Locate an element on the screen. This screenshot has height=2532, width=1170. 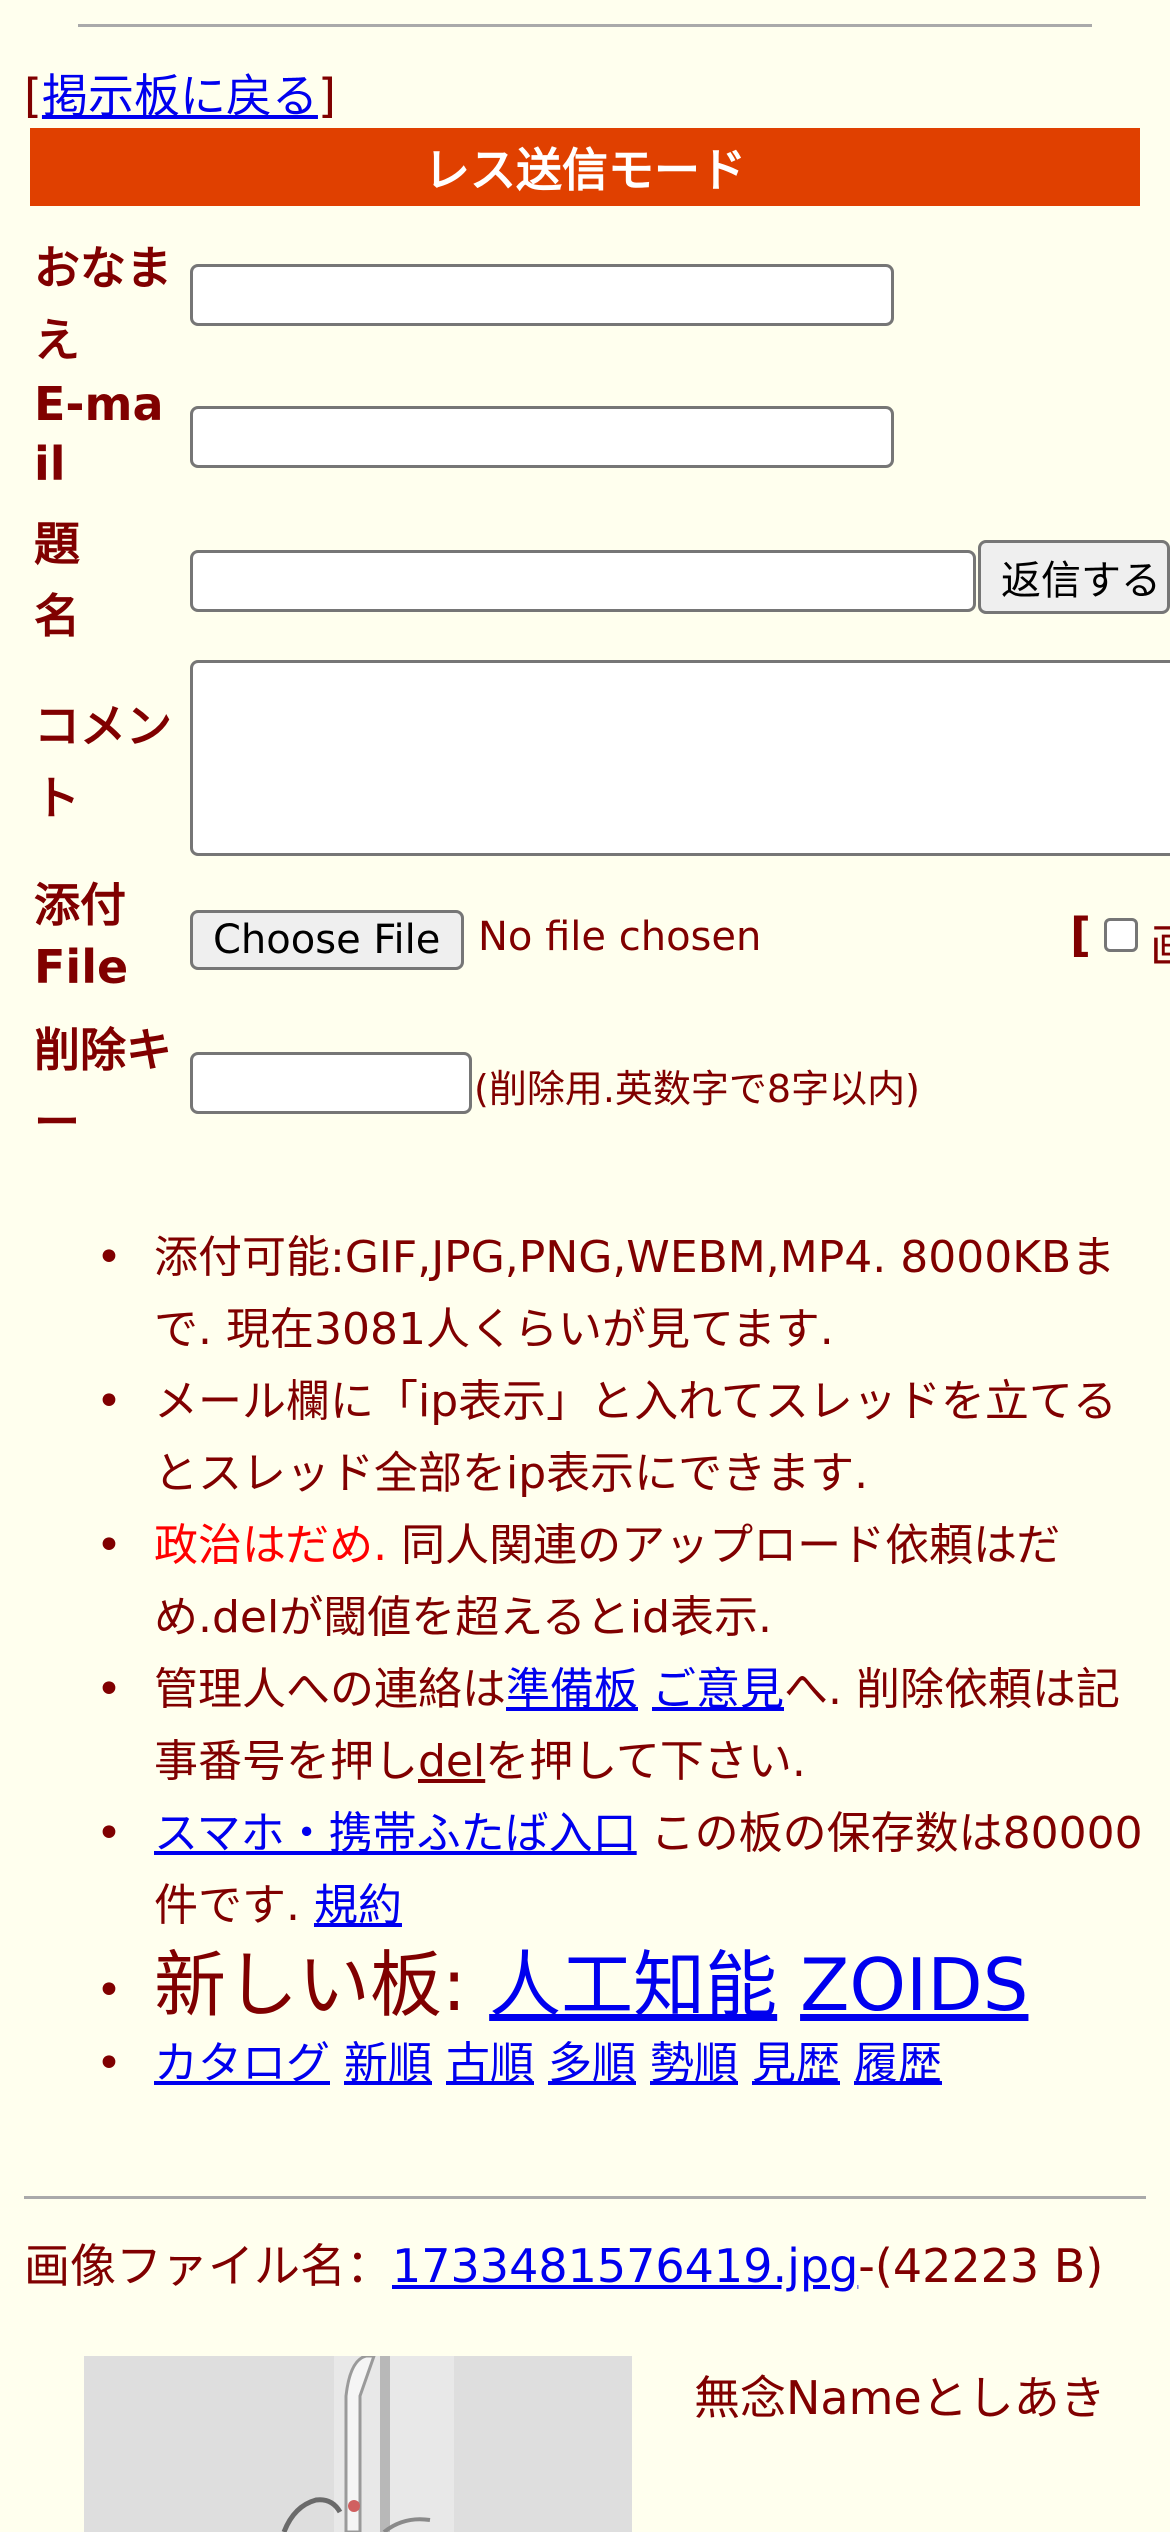
ai-board-link: 人工知能 is located at coordinates (633, 1985).